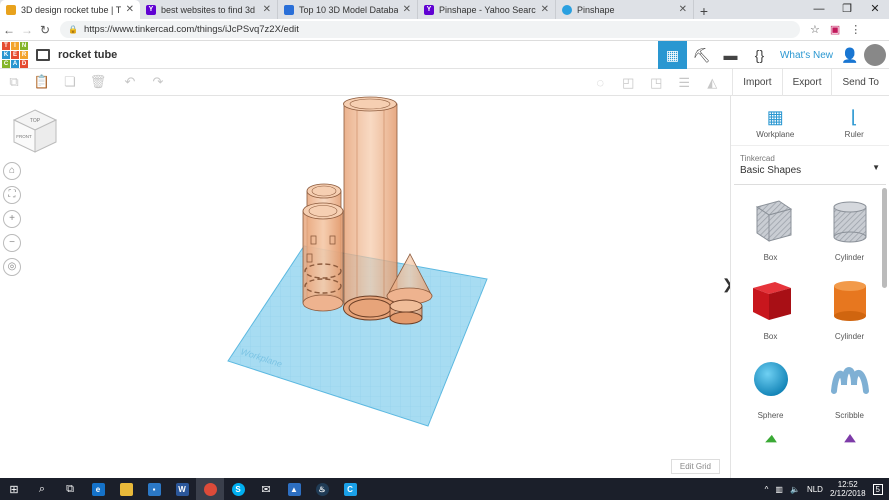 The width and height of the screenshot is (889, 500). Describe the element at coordinates (350, 489) in the screenshot. I see `cura-icon: C` at that location.